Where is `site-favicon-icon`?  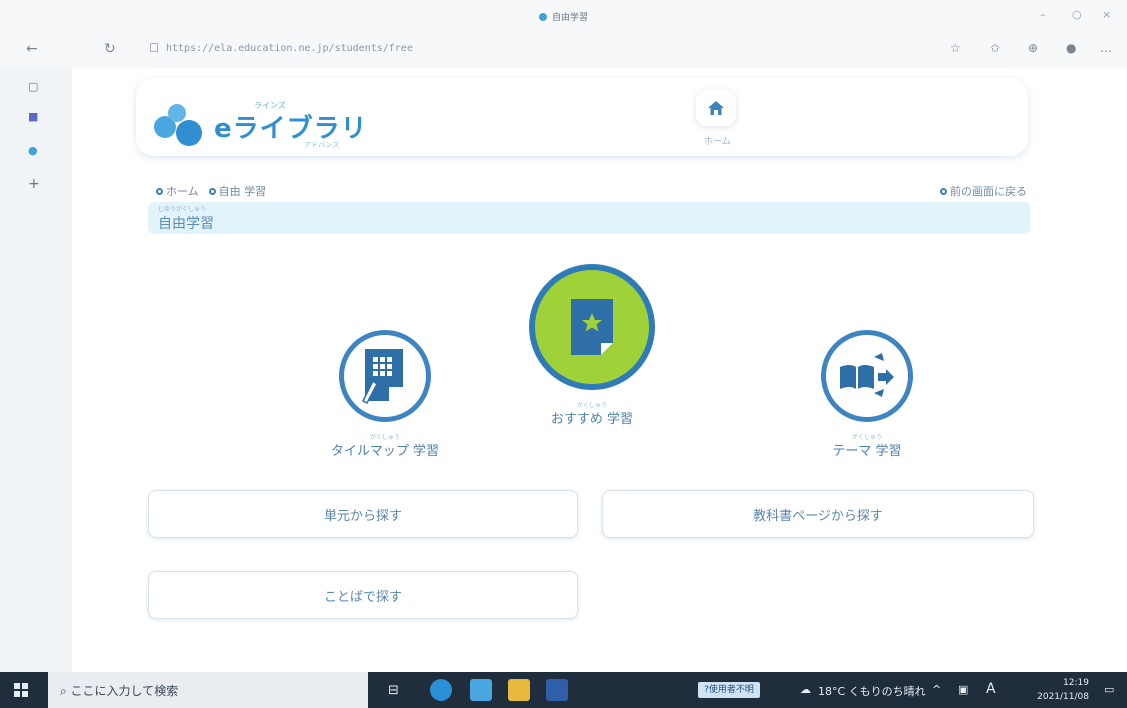
site-favicon-icon is located at coordinates (542, 17).